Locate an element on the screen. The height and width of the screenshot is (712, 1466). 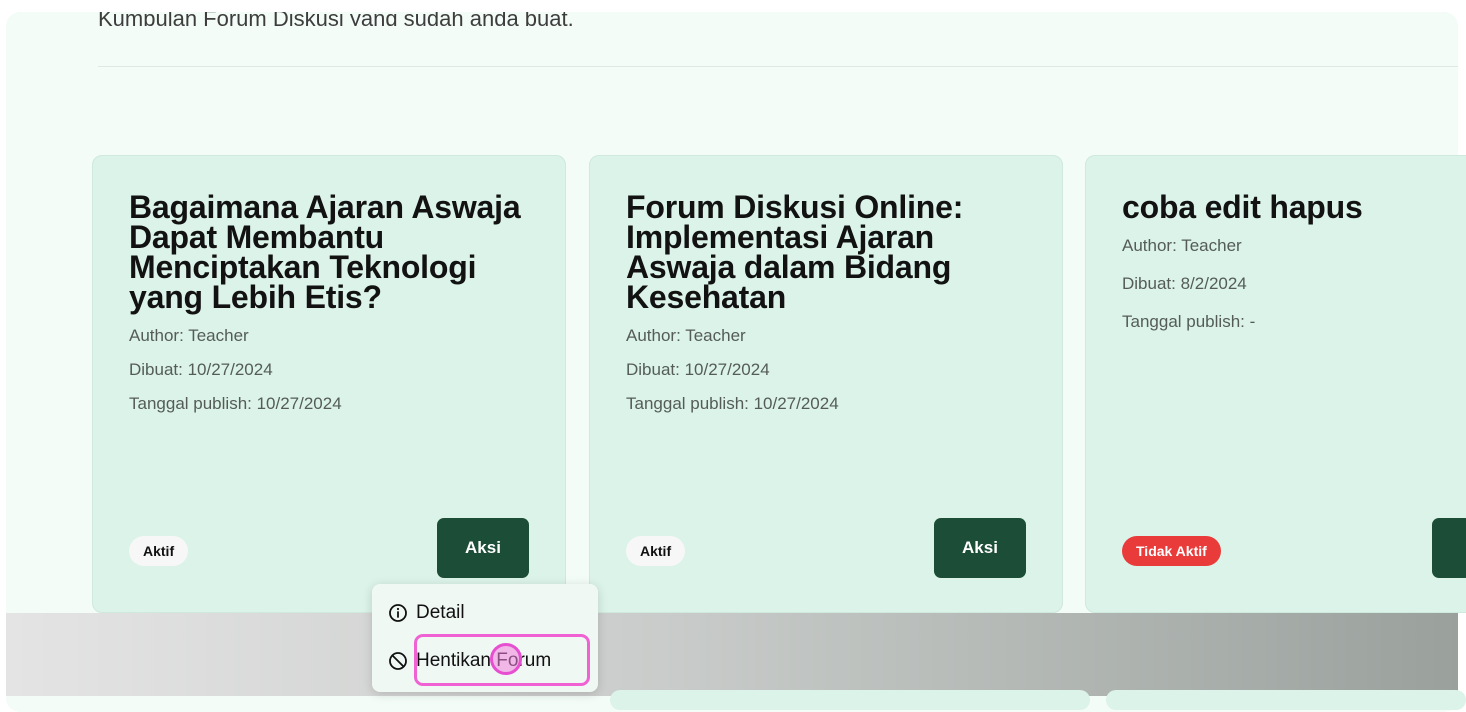
menu-item-hentikan-forum: Hentikan Forum is located at coordinates (488, 661).